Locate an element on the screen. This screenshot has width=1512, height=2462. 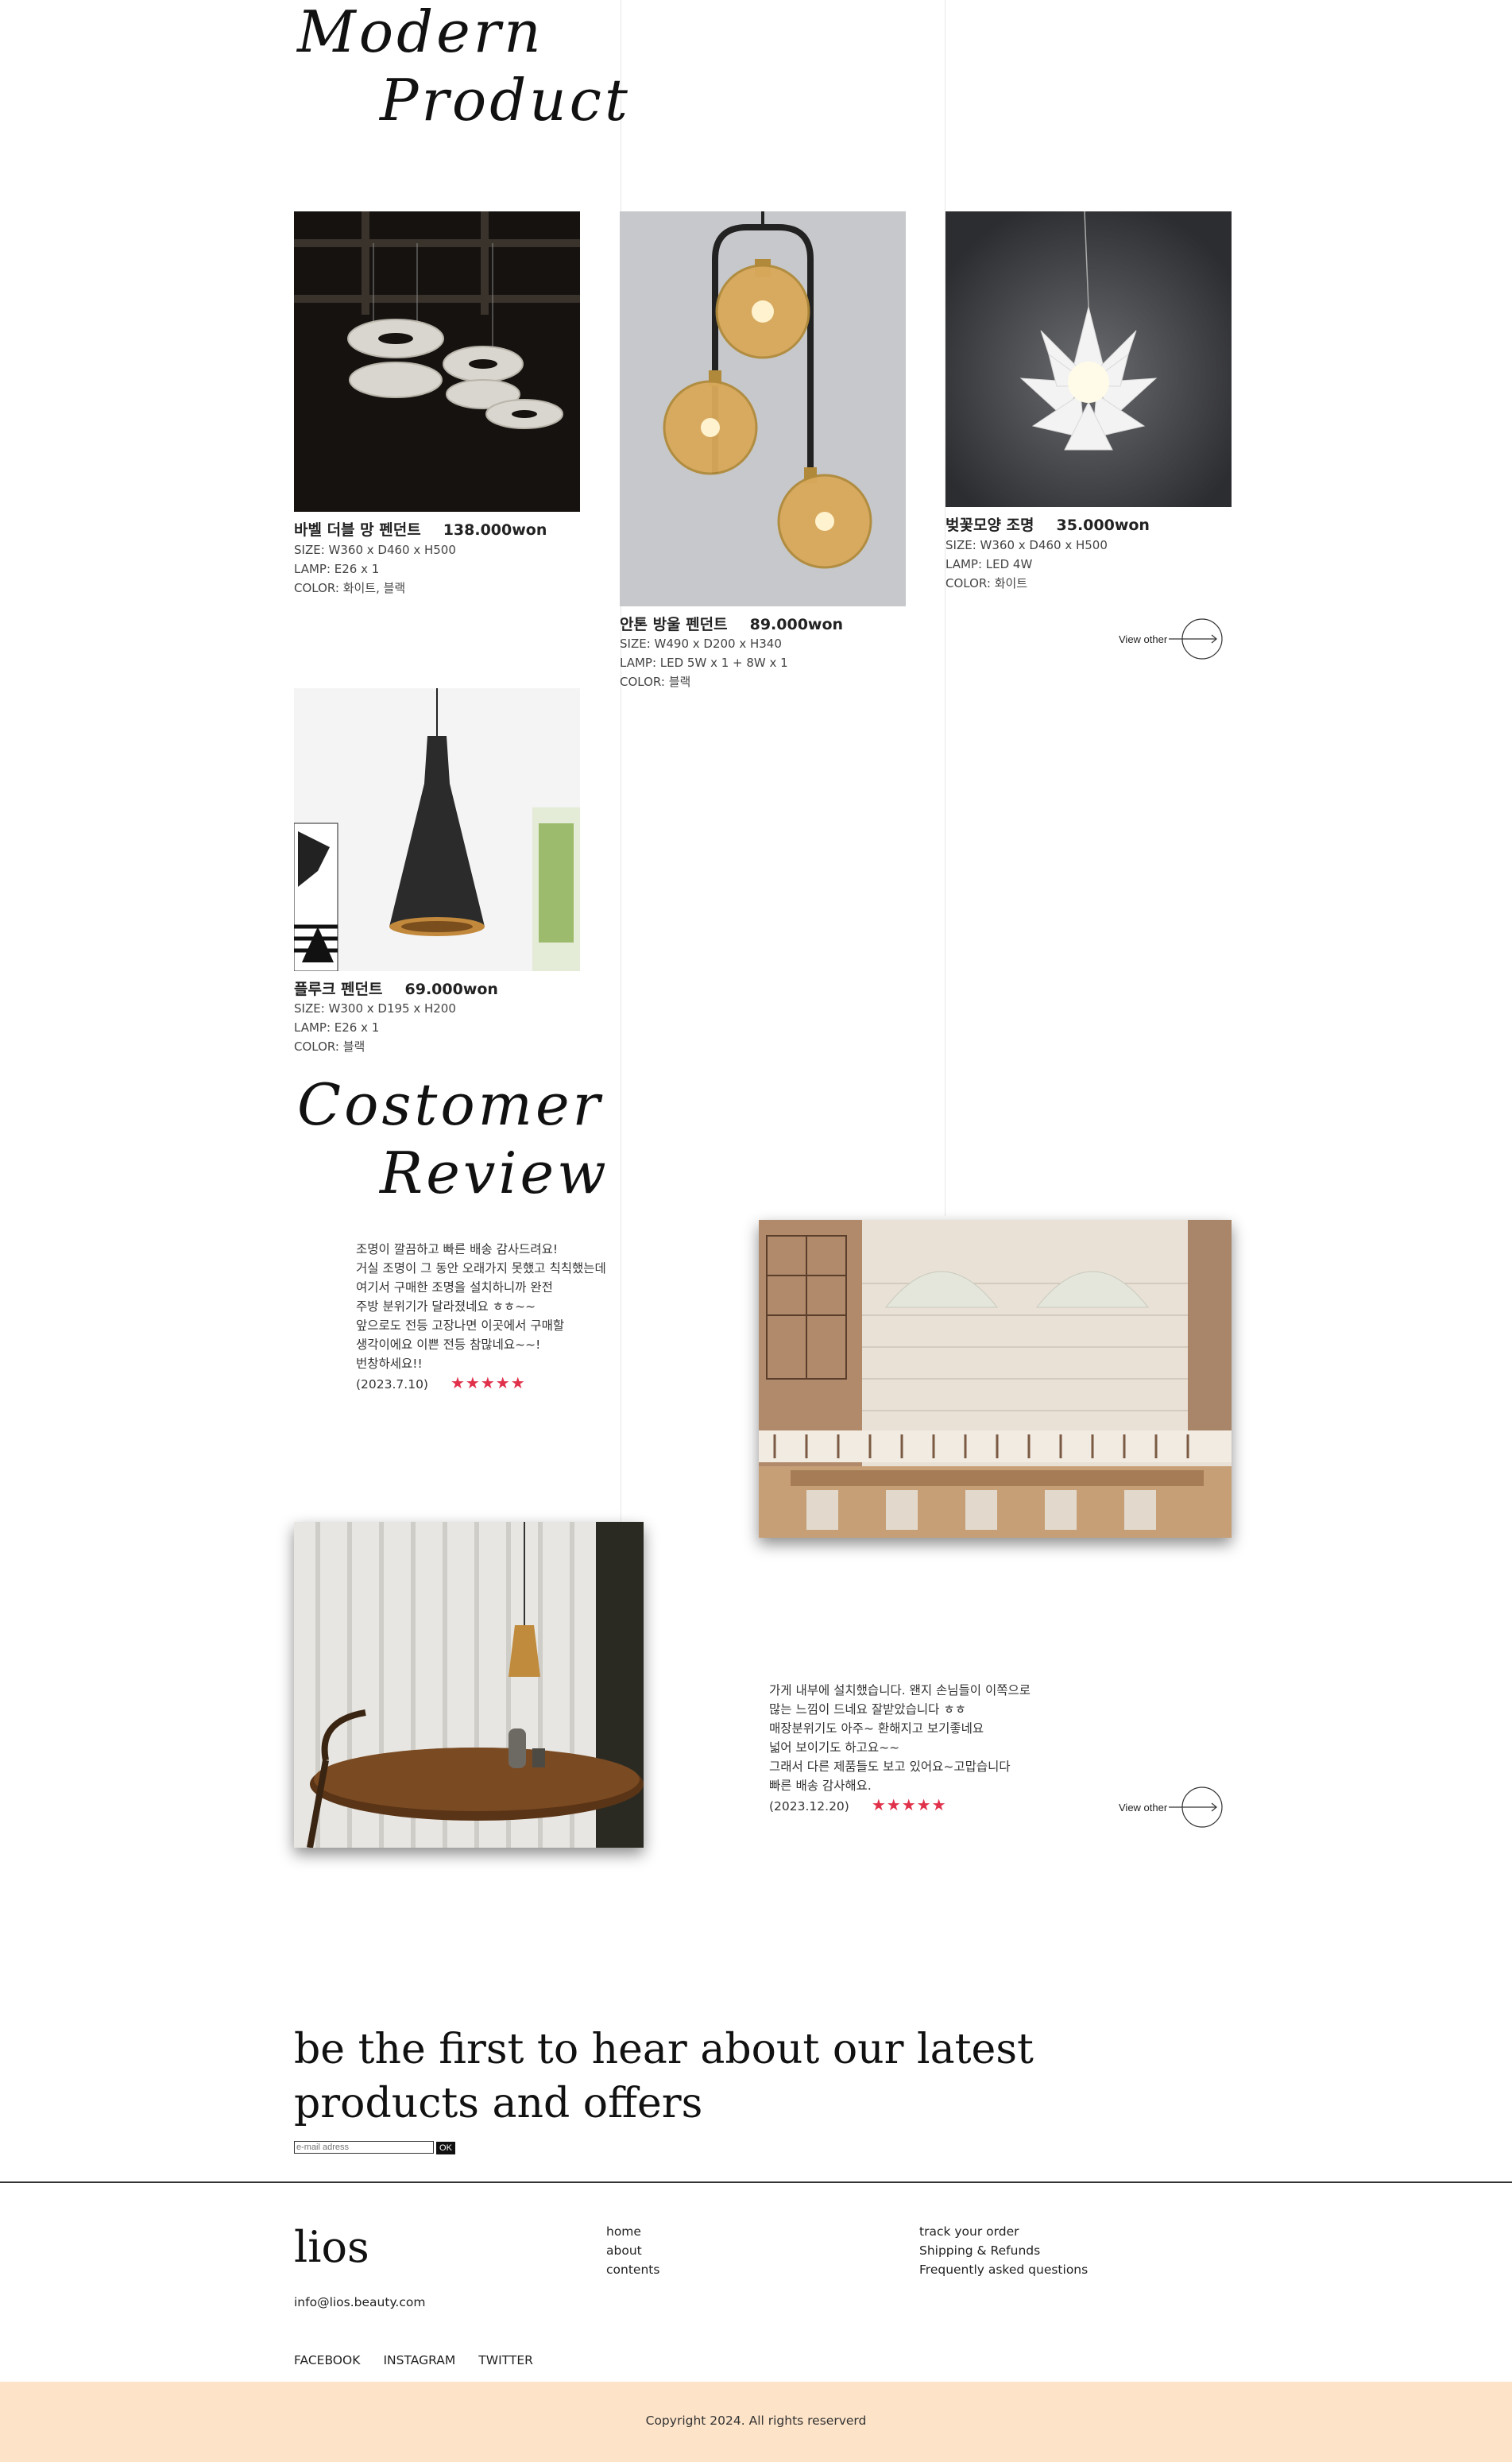
email-input is located at coordinates (364, 2148).